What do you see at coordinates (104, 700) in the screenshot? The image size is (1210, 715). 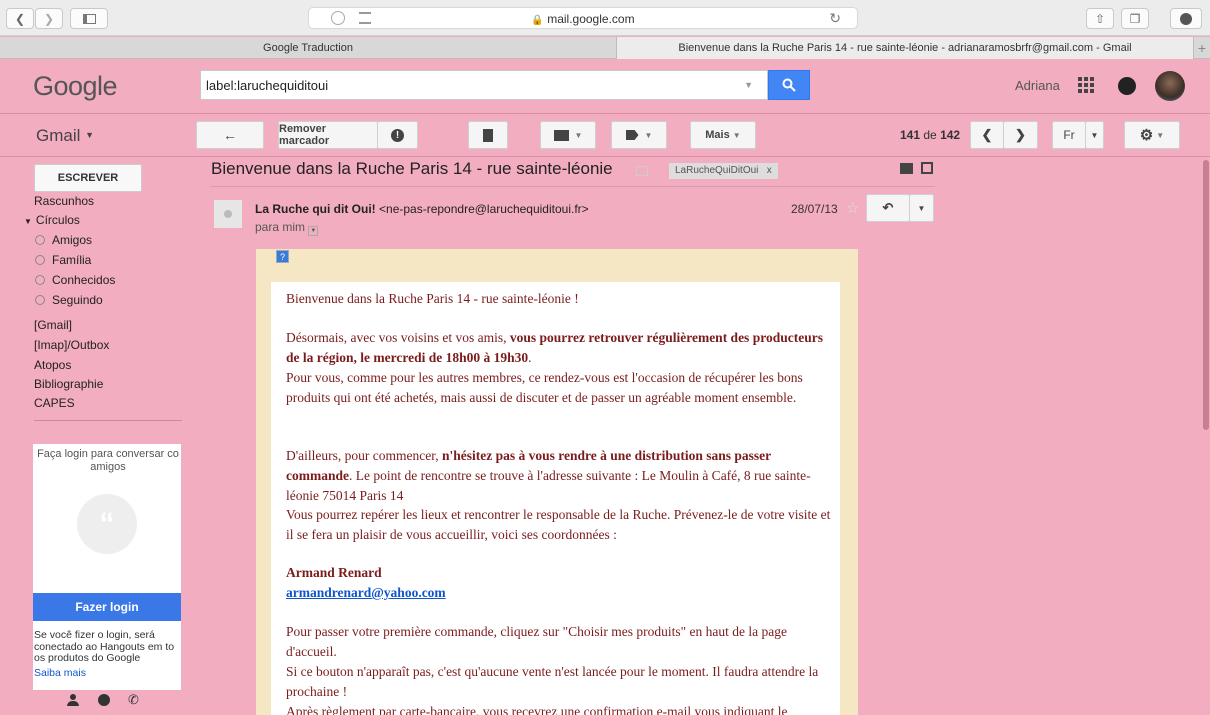 I see `hangouts-chat-icon` at bounding box center [104, 700].